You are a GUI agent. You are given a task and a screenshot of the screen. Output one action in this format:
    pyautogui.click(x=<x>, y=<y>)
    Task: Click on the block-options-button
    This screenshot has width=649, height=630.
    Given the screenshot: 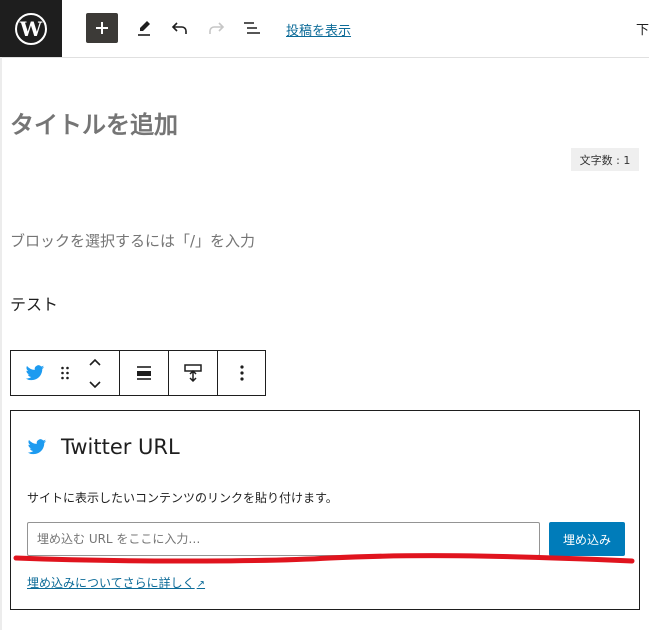 What is the action you would take?
    pyautogui.click(x=242, y=373)
    